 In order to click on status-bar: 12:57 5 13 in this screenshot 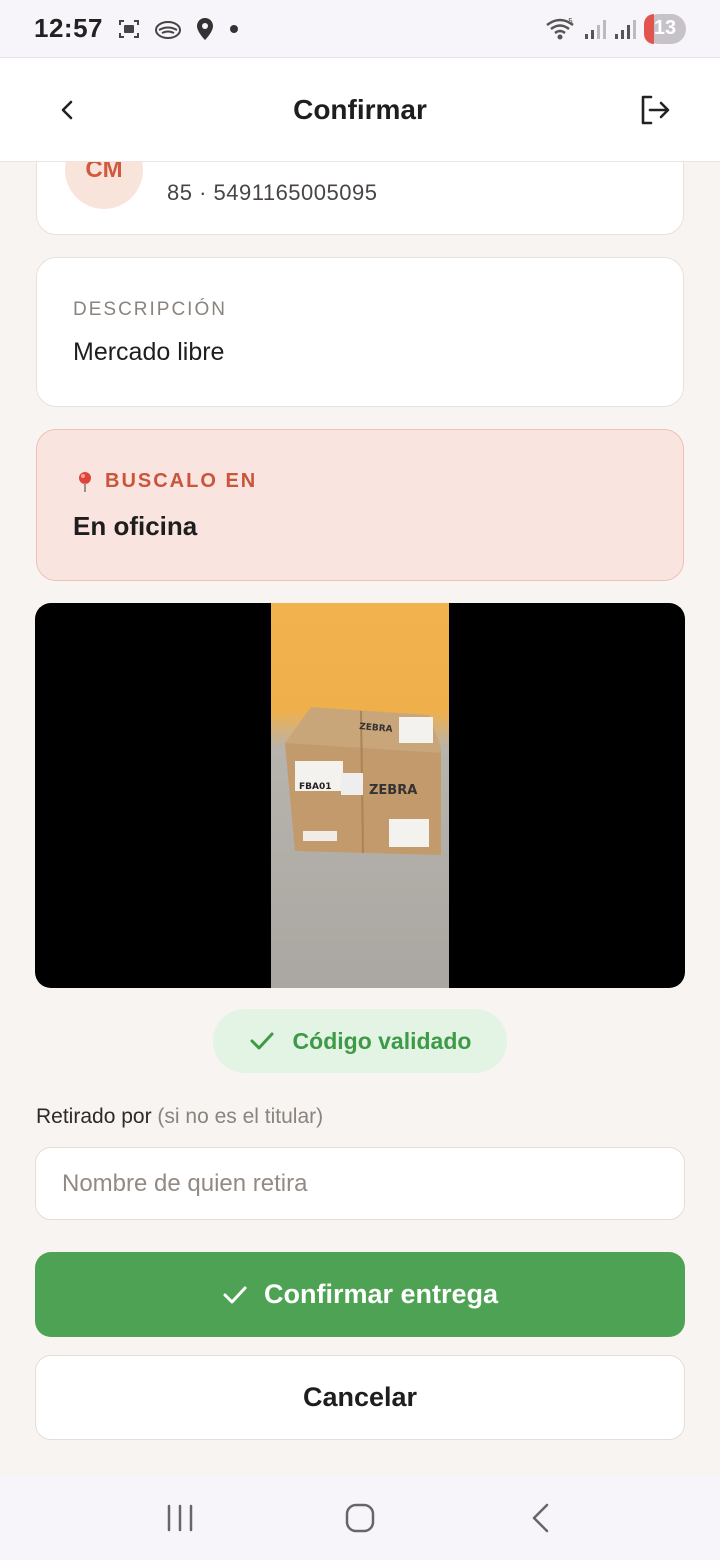, I will do `click(360, 29)`.